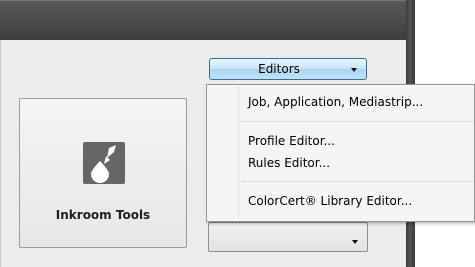 Image resolution: width=475 pixels, height=267 pixels. I want to click on editors-dropdown-button: Editors, so click(288, 69).